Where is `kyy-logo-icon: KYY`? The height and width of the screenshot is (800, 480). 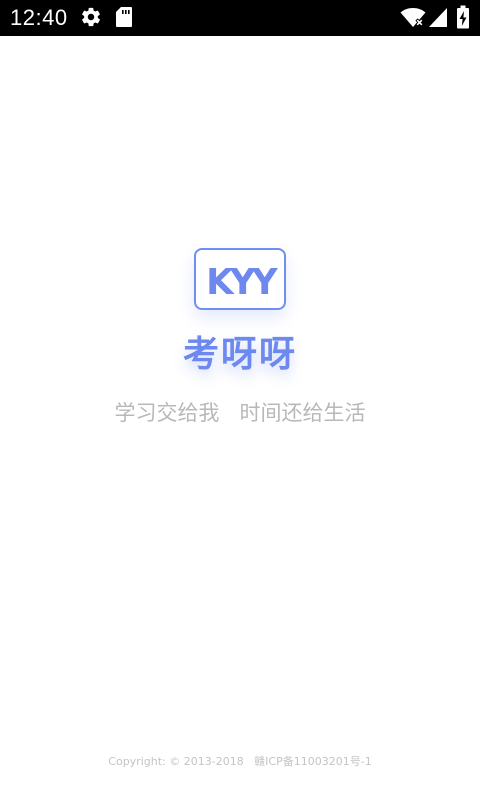
kyy-logo-icon: KYY is located at coordinates (244, 282).